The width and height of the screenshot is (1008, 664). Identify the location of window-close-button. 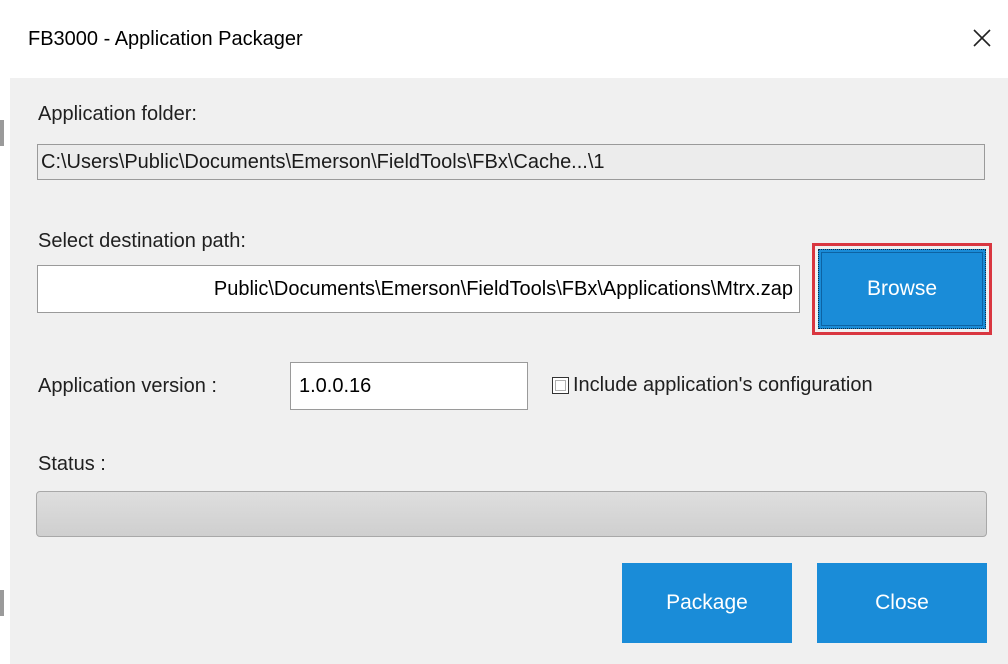
(982, 38).